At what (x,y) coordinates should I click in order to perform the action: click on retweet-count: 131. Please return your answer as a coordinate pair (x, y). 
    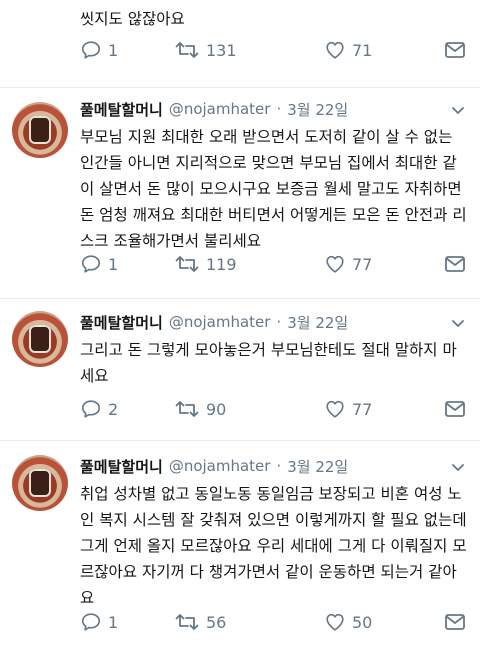
    Looking at the image, I should click on (221, 50).